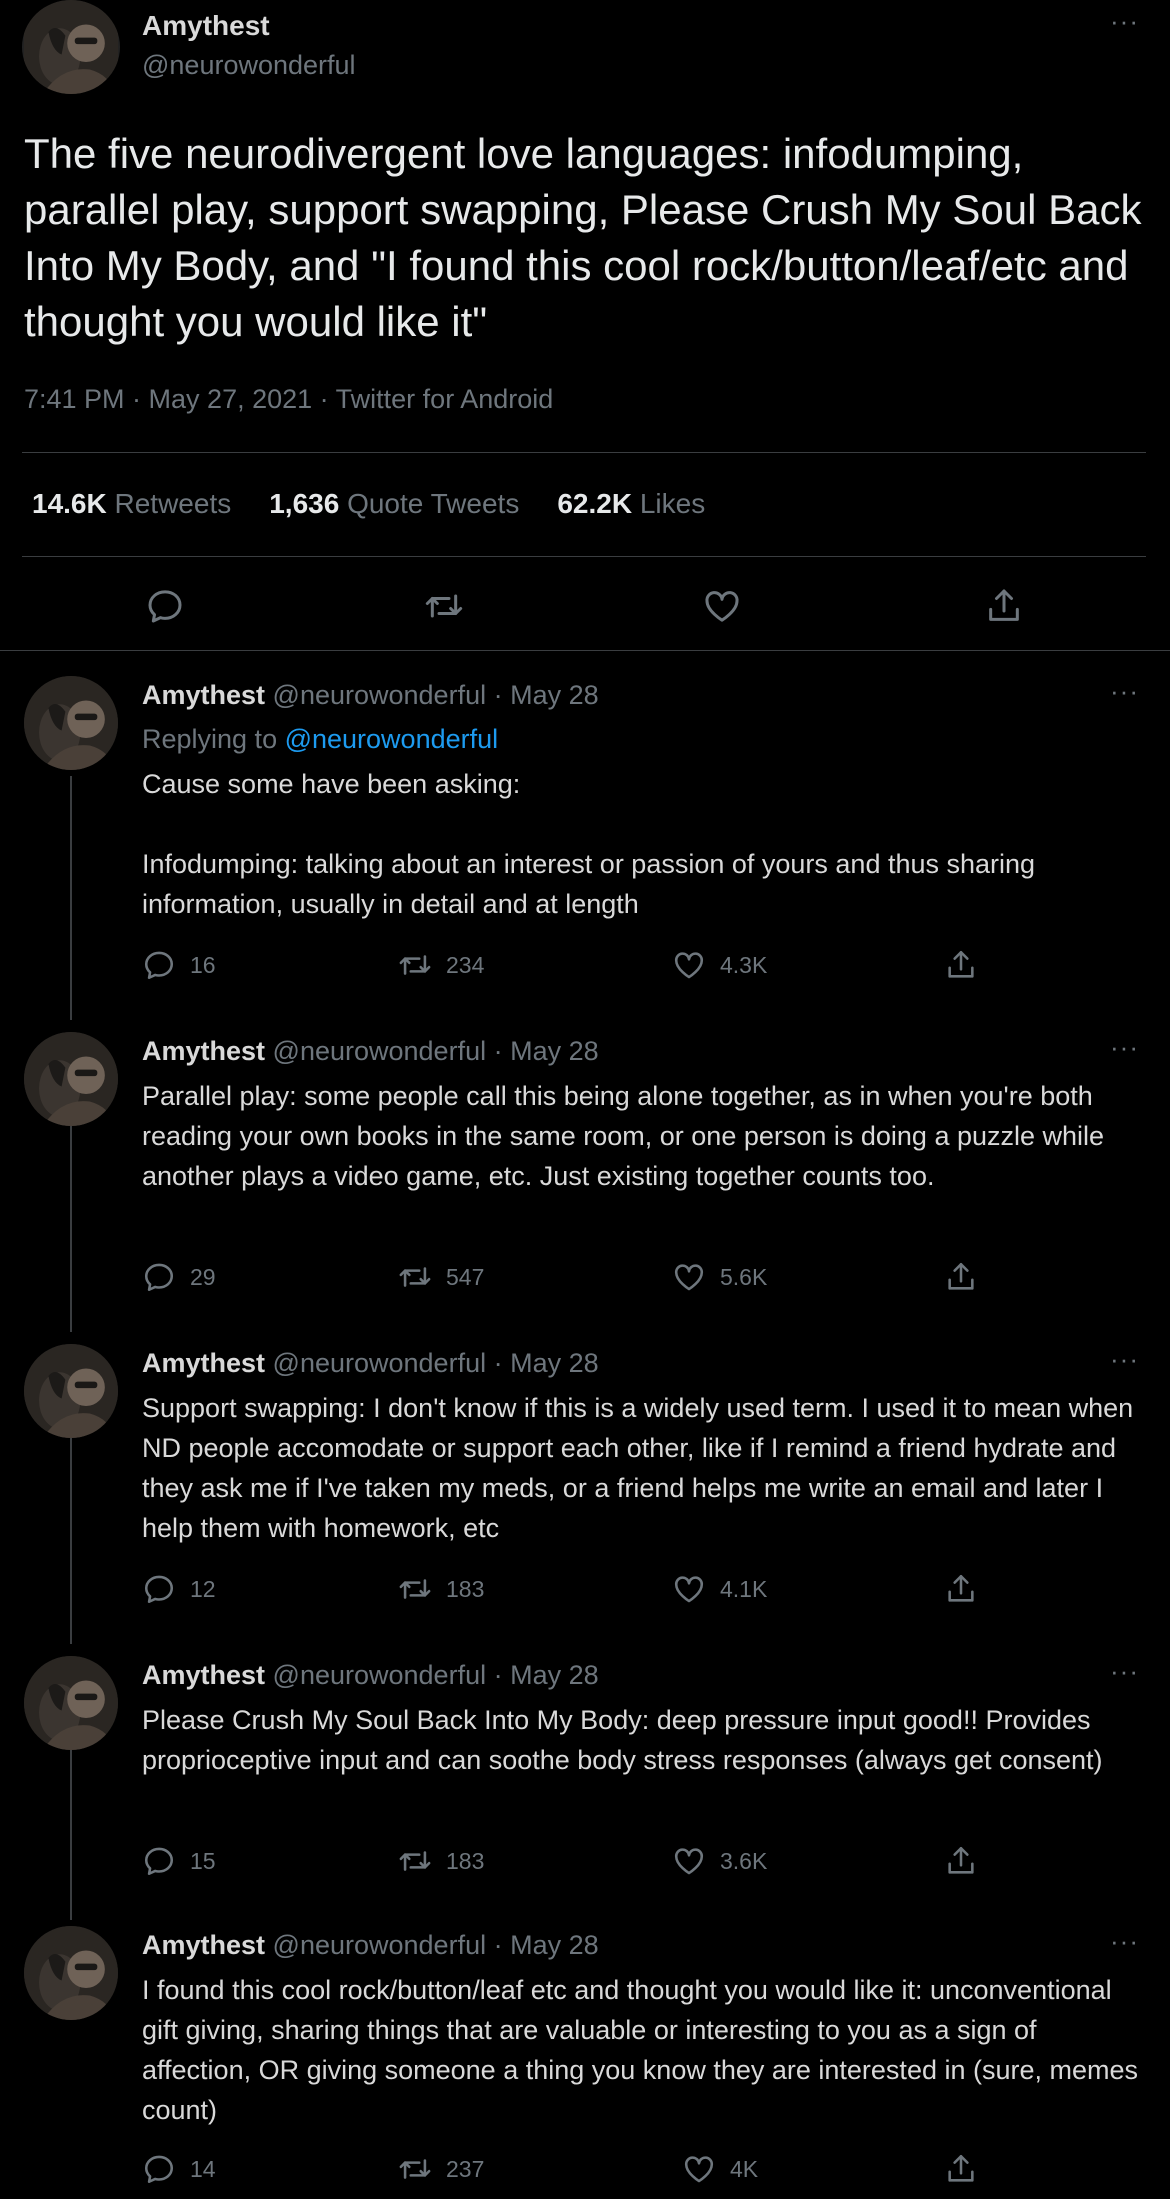 The width and height of the screenshot is (1170, 2199). Describe the element at coordinates (567, 2172) in the screenshot. I see `reply-actions: 14 237 4K` at that location.